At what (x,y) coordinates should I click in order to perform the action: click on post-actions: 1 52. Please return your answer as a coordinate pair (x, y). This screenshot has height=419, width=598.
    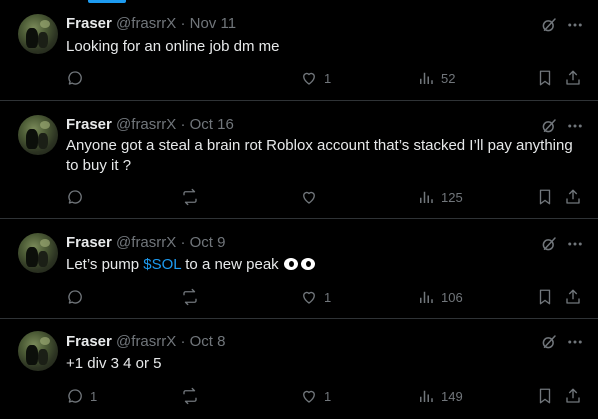
    Looking at the image, I should click on (326, 78).